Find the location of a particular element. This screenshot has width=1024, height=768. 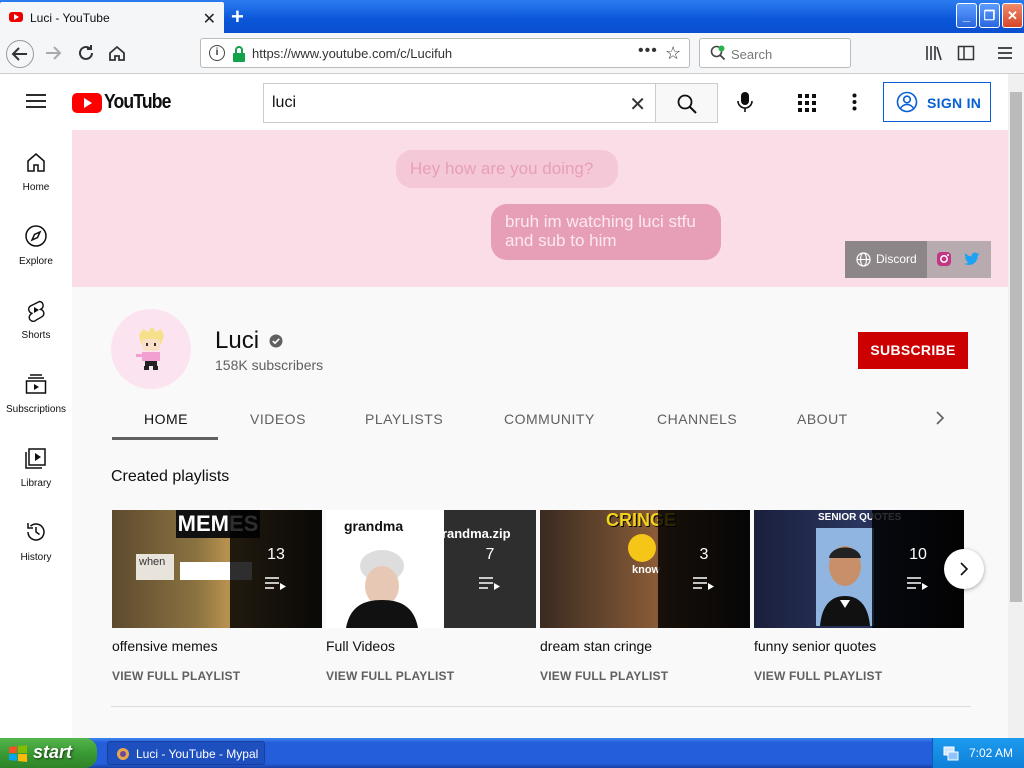

sidebar-item-label: History is located at coordinates (36, 557).